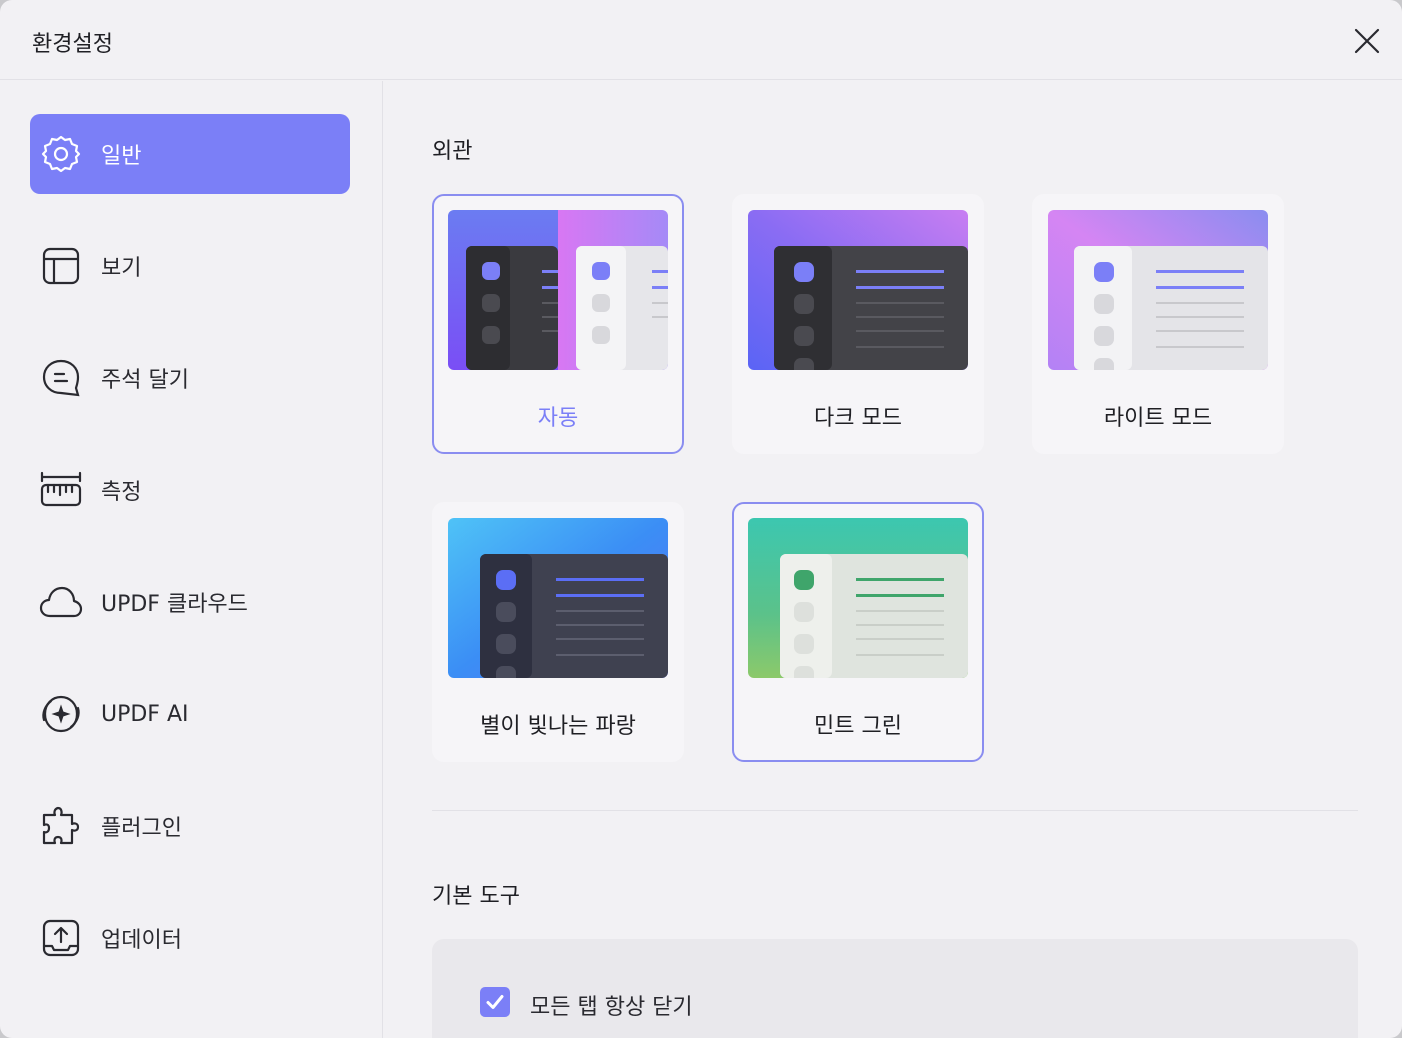  Describe the element at coordinates (174, 604) in the screenshot. I see `sidebar-item-label: UPDF 클라우드` at that location.